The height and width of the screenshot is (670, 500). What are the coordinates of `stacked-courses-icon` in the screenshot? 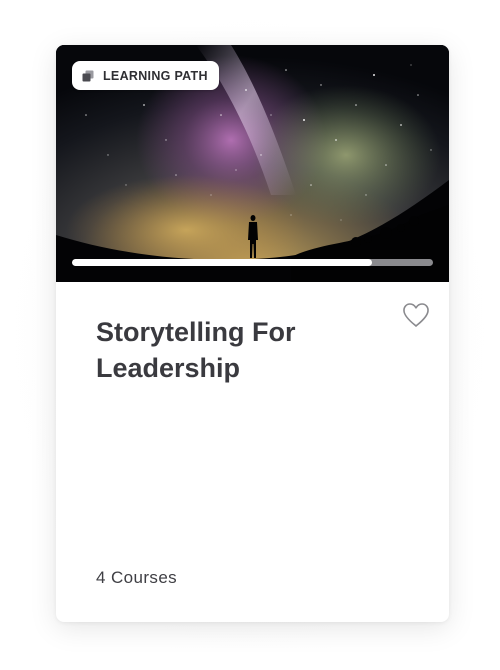 It's located at (88, 75).